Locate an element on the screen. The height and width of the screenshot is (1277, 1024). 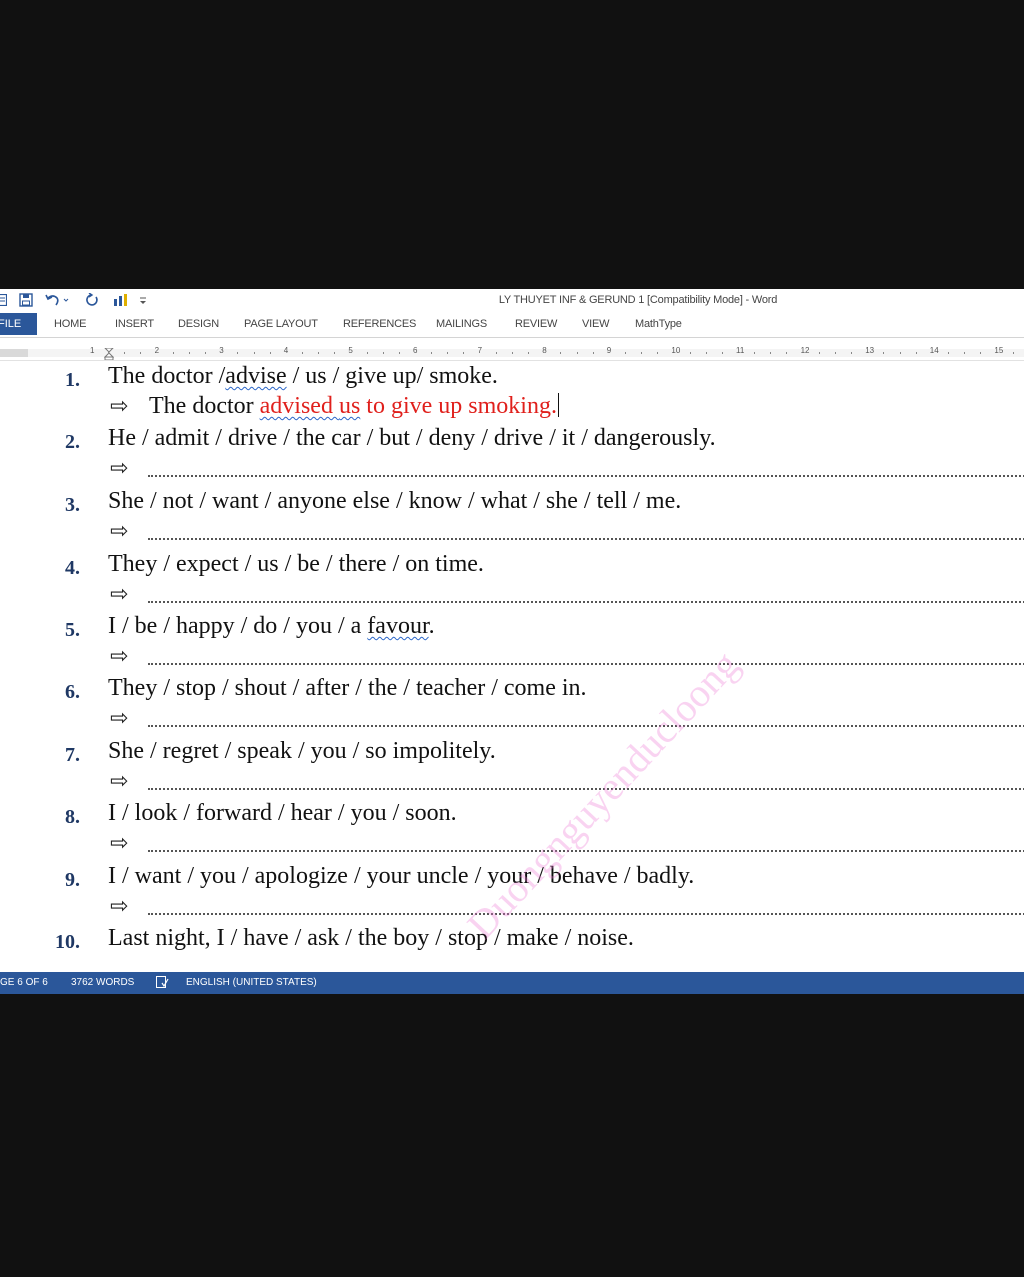
tab-references: REFERENCES is located at coordinates (379, 324).